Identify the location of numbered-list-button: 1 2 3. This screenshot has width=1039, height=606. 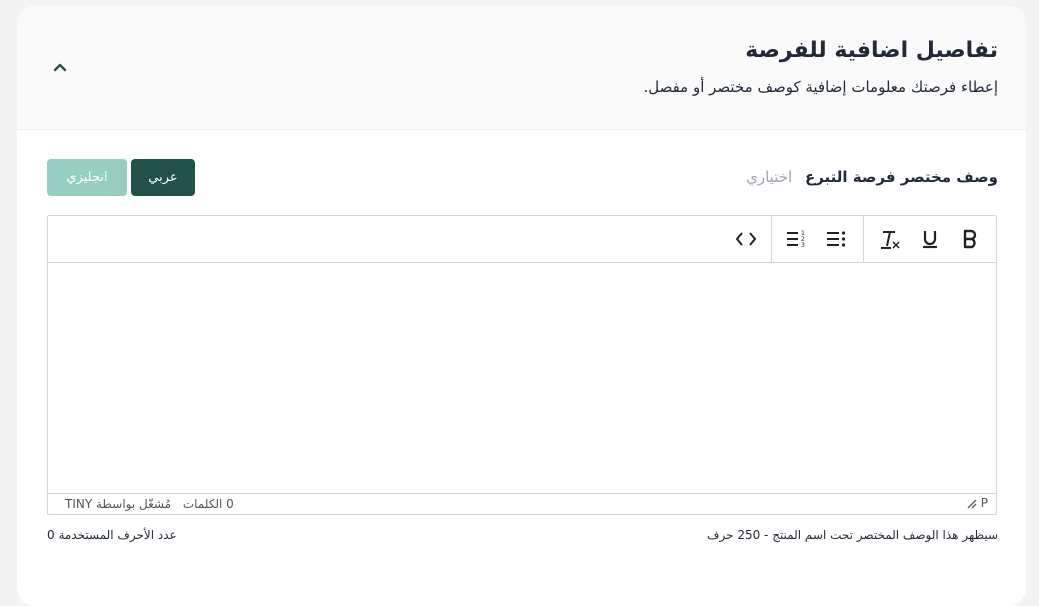
(796, 239).